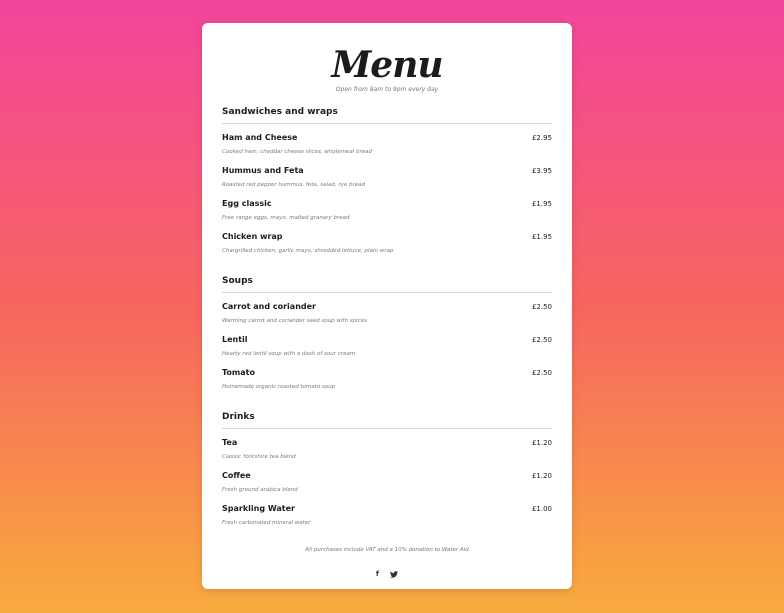 This screenshot has width=784, height=613. What do you see at coordinates (387, 486) in the screenshot?
I see `menu-item: Coffee £1.20 Fresh ground arabica blend` at bounding box center [387, 486].